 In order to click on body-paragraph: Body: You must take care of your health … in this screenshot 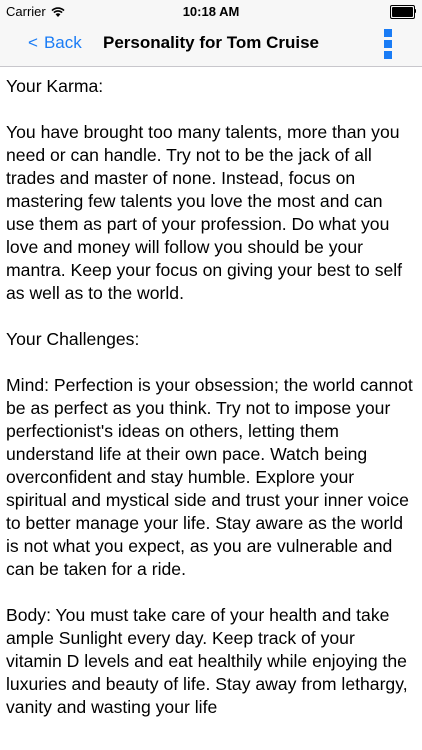, I will do `click(207, 661)`.